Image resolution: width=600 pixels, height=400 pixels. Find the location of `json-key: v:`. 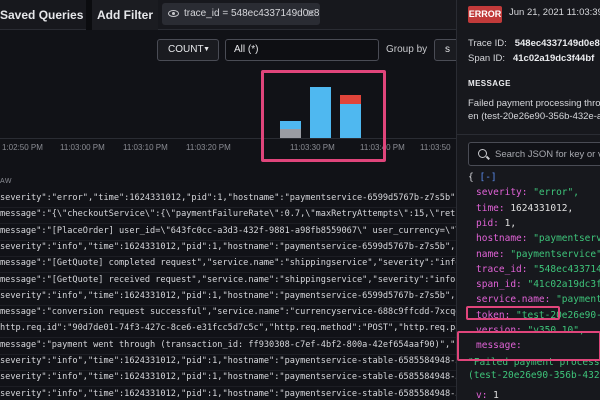

json-key: v: is located at coordinates (482, 394).